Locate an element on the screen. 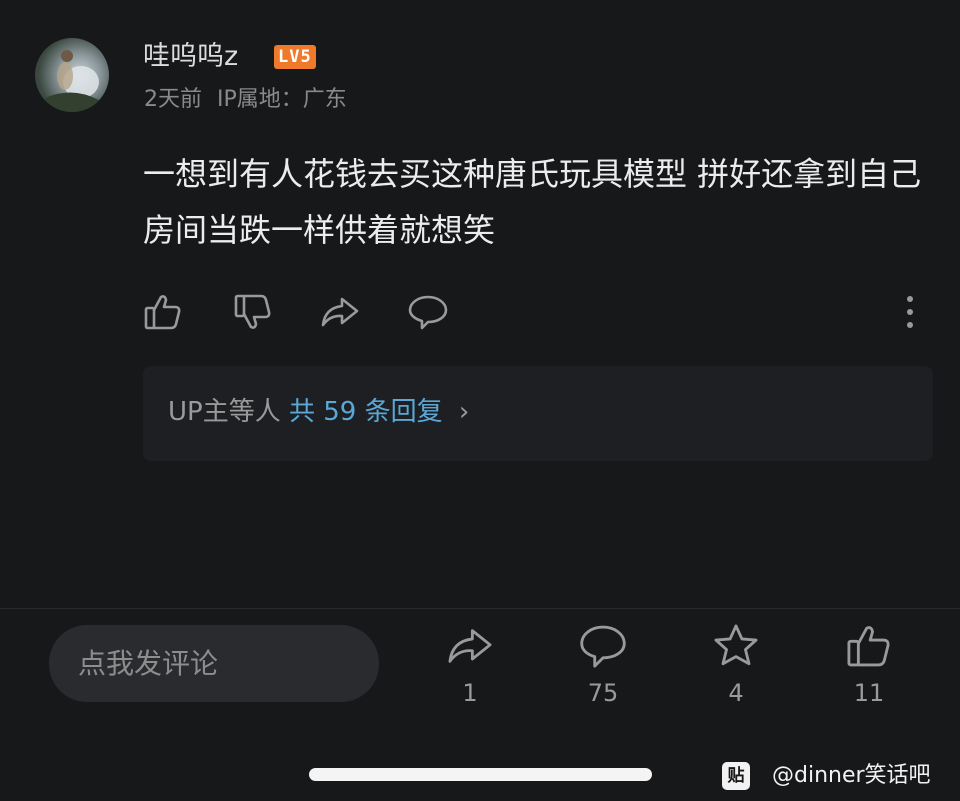  favorite-count: 4 is located at coordinates (736, 693).